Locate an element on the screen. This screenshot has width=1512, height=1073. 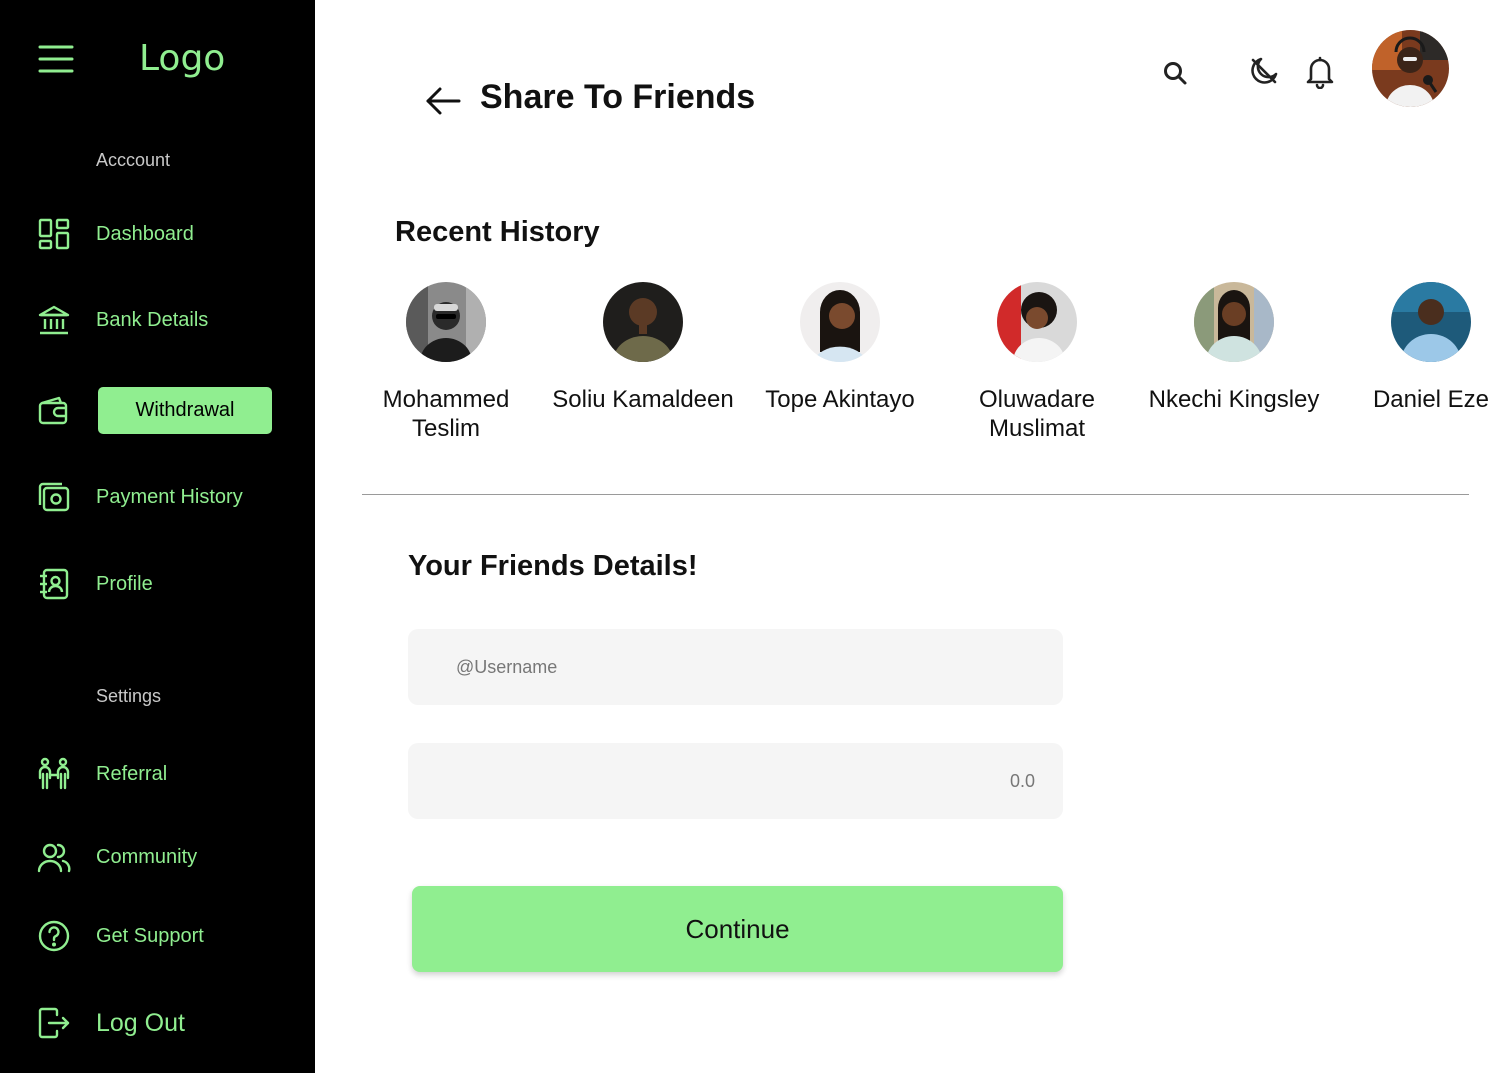
settings-section-label: Settings is located at coordinates (129, 696).